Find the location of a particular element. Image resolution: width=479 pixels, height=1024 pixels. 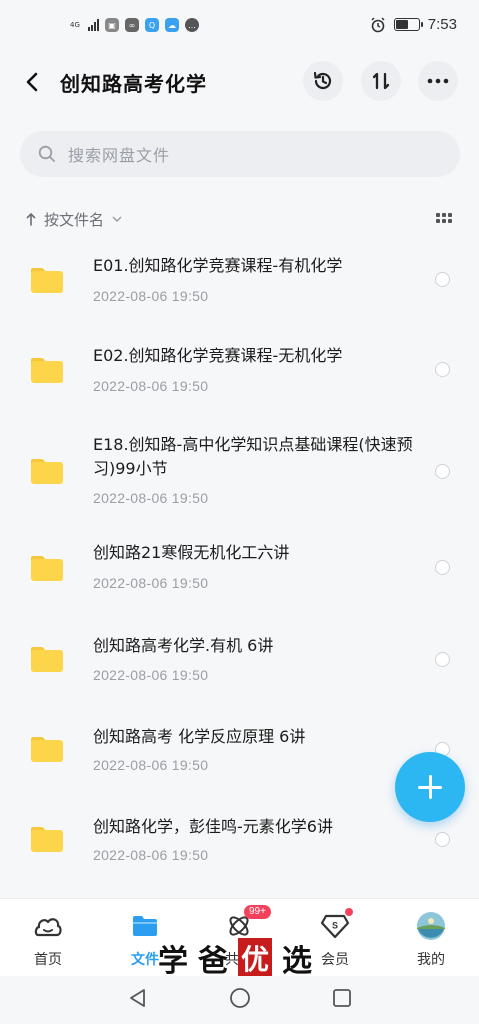

back-button is located at coordinates (32, 82).